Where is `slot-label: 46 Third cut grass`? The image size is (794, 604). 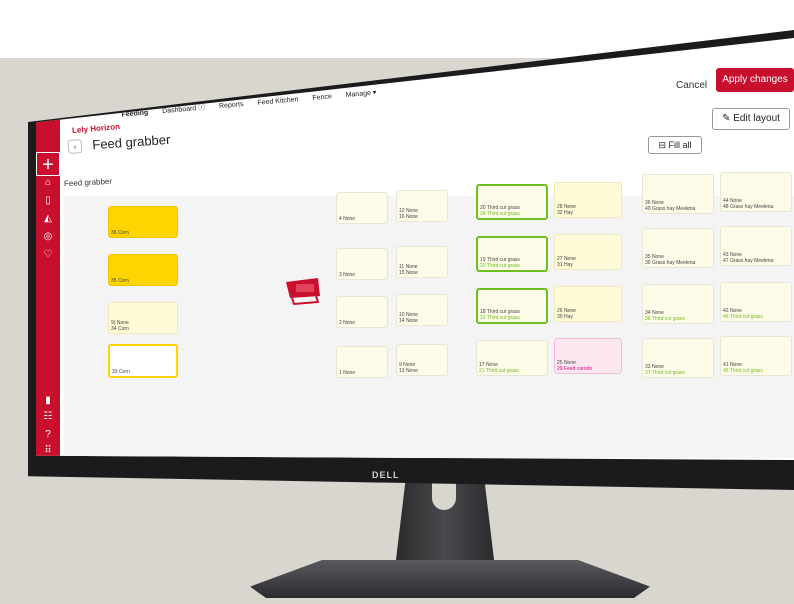 slot-label: 46 Third cut grass is located at coordinates (743, 317).